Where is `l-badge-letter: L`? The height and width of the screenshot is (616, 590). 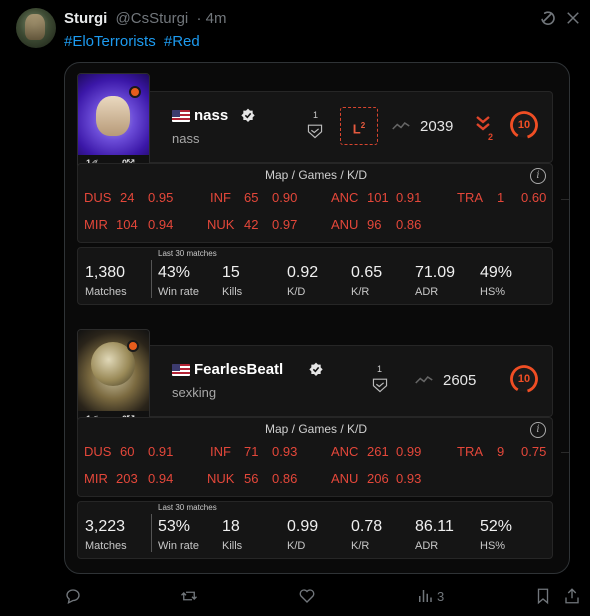
l-badge-letter: L is located at coordinates (356, 129).